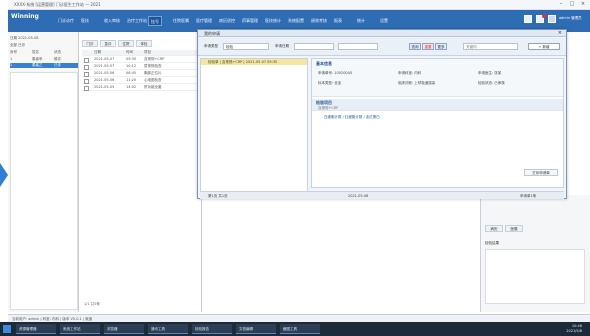 The image size is (590, 336). What do you see at coordinates (168, 329) in the screenshot?
I see `taskbar-item: 通讯工具` at bounding box center [168, 329].